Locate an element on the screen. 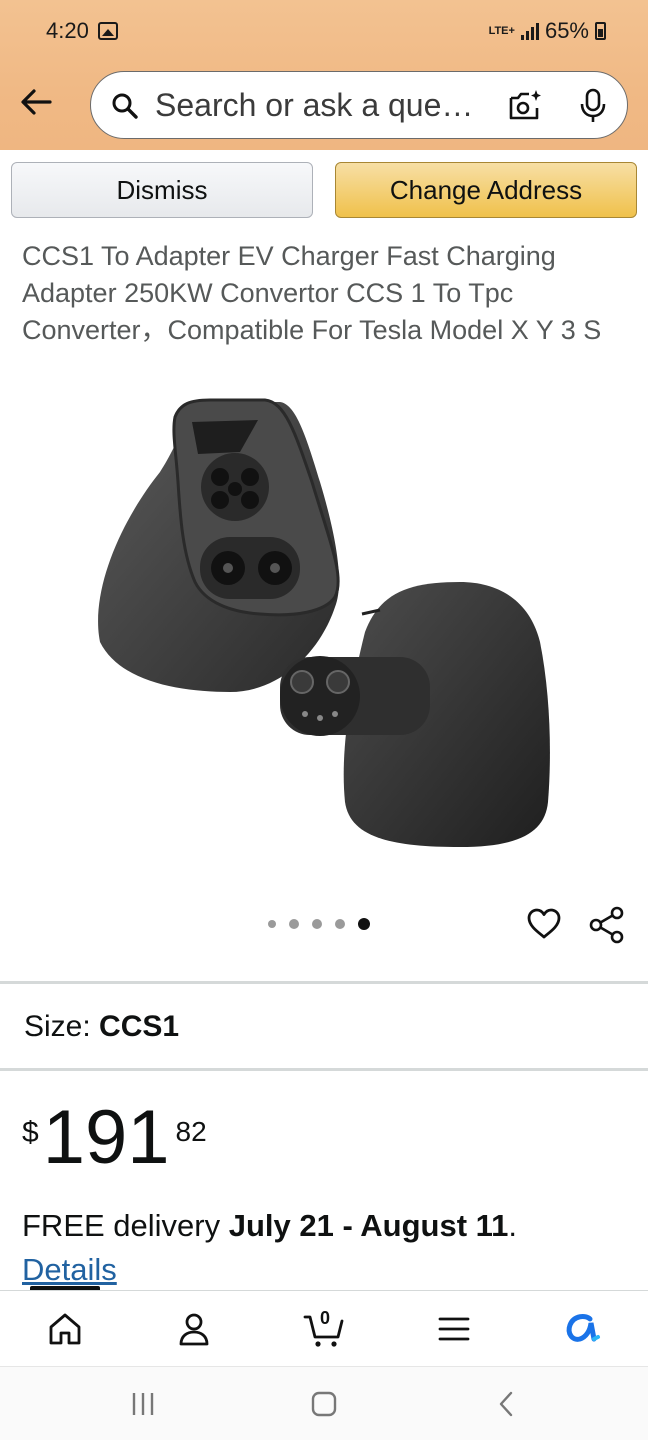  bottom-tab-bar: 0 is located at coordinates (324, 1328).